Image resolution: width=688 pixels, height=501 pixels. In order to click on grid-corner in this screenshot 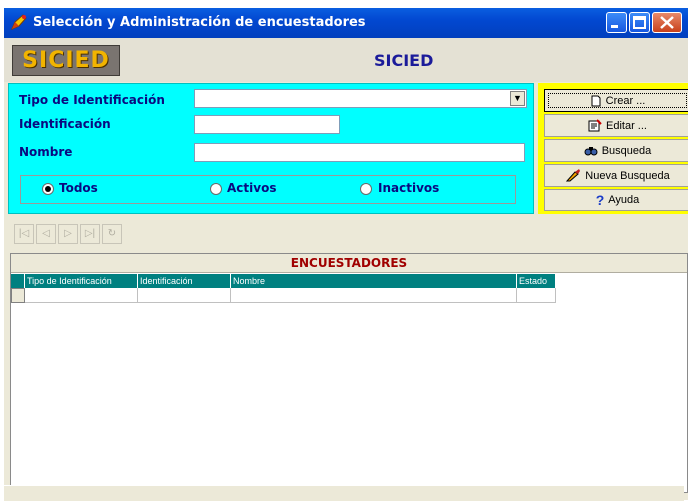, I will do `click(18, 281)`.